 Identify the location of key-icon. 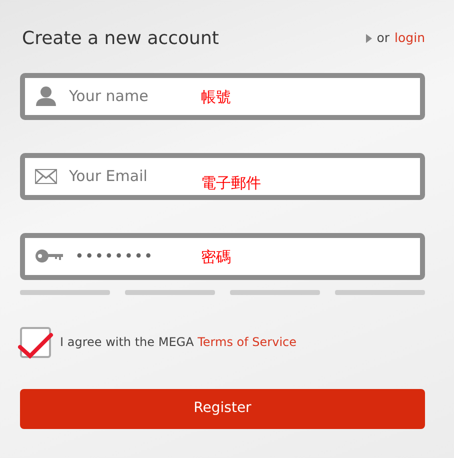
(49, 256).